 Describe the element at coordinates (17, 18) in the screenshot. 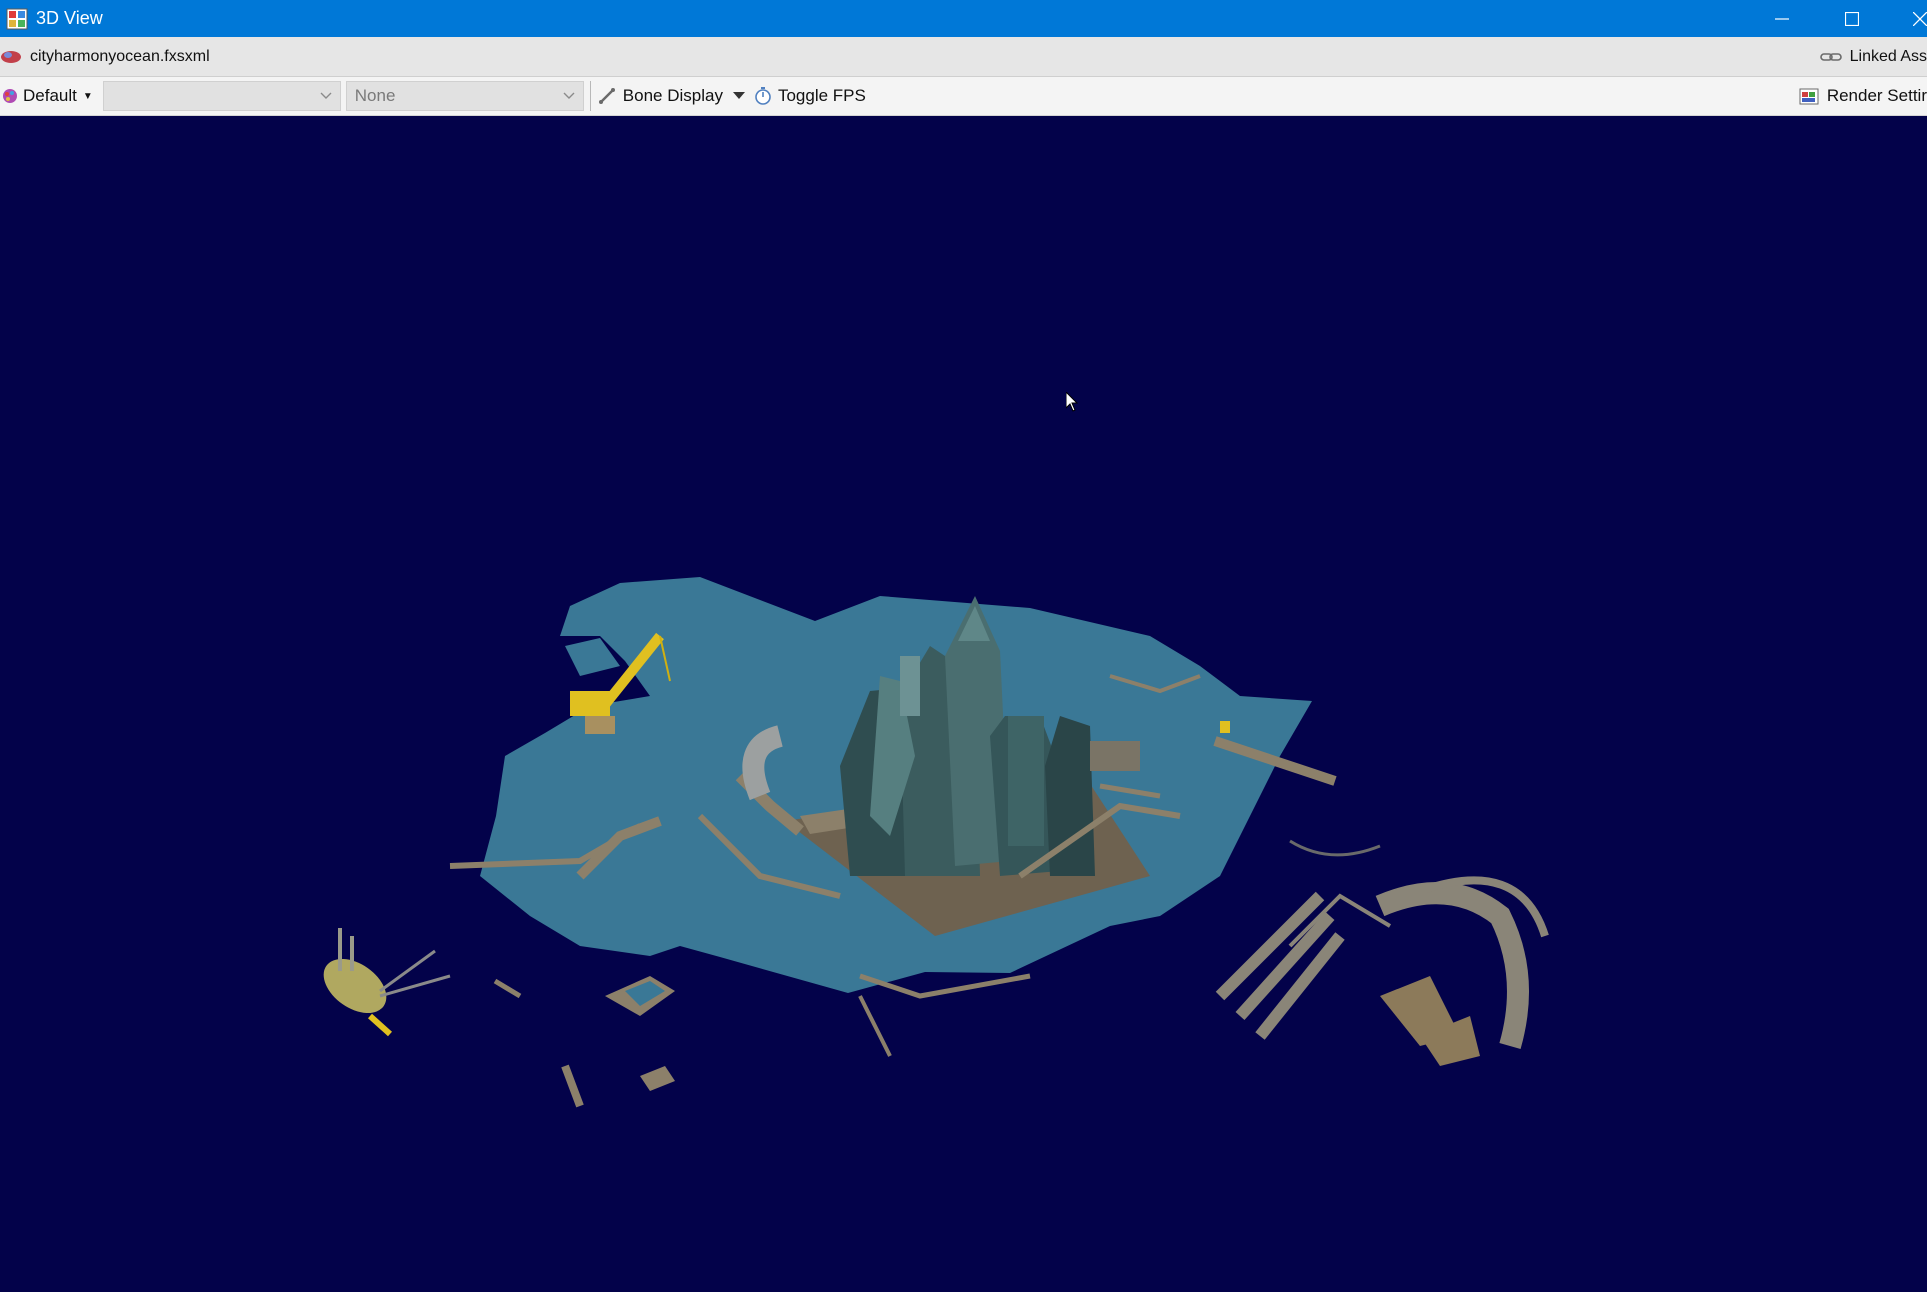

I see `app-window-icon` at that location.